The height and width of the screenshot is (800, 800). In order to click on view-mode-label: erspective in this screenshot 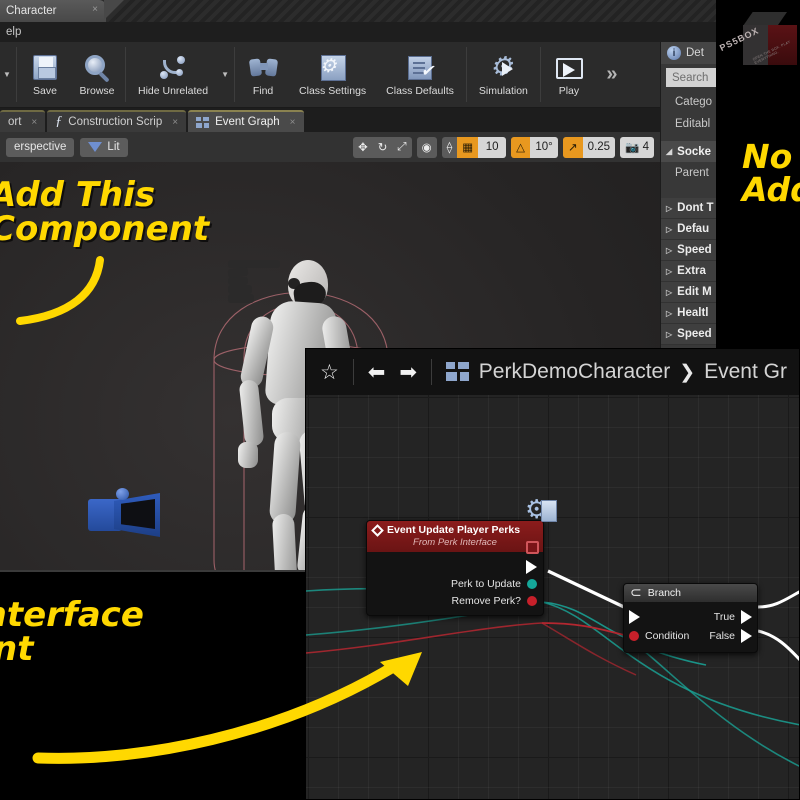, I will do `click(40, 147)`.